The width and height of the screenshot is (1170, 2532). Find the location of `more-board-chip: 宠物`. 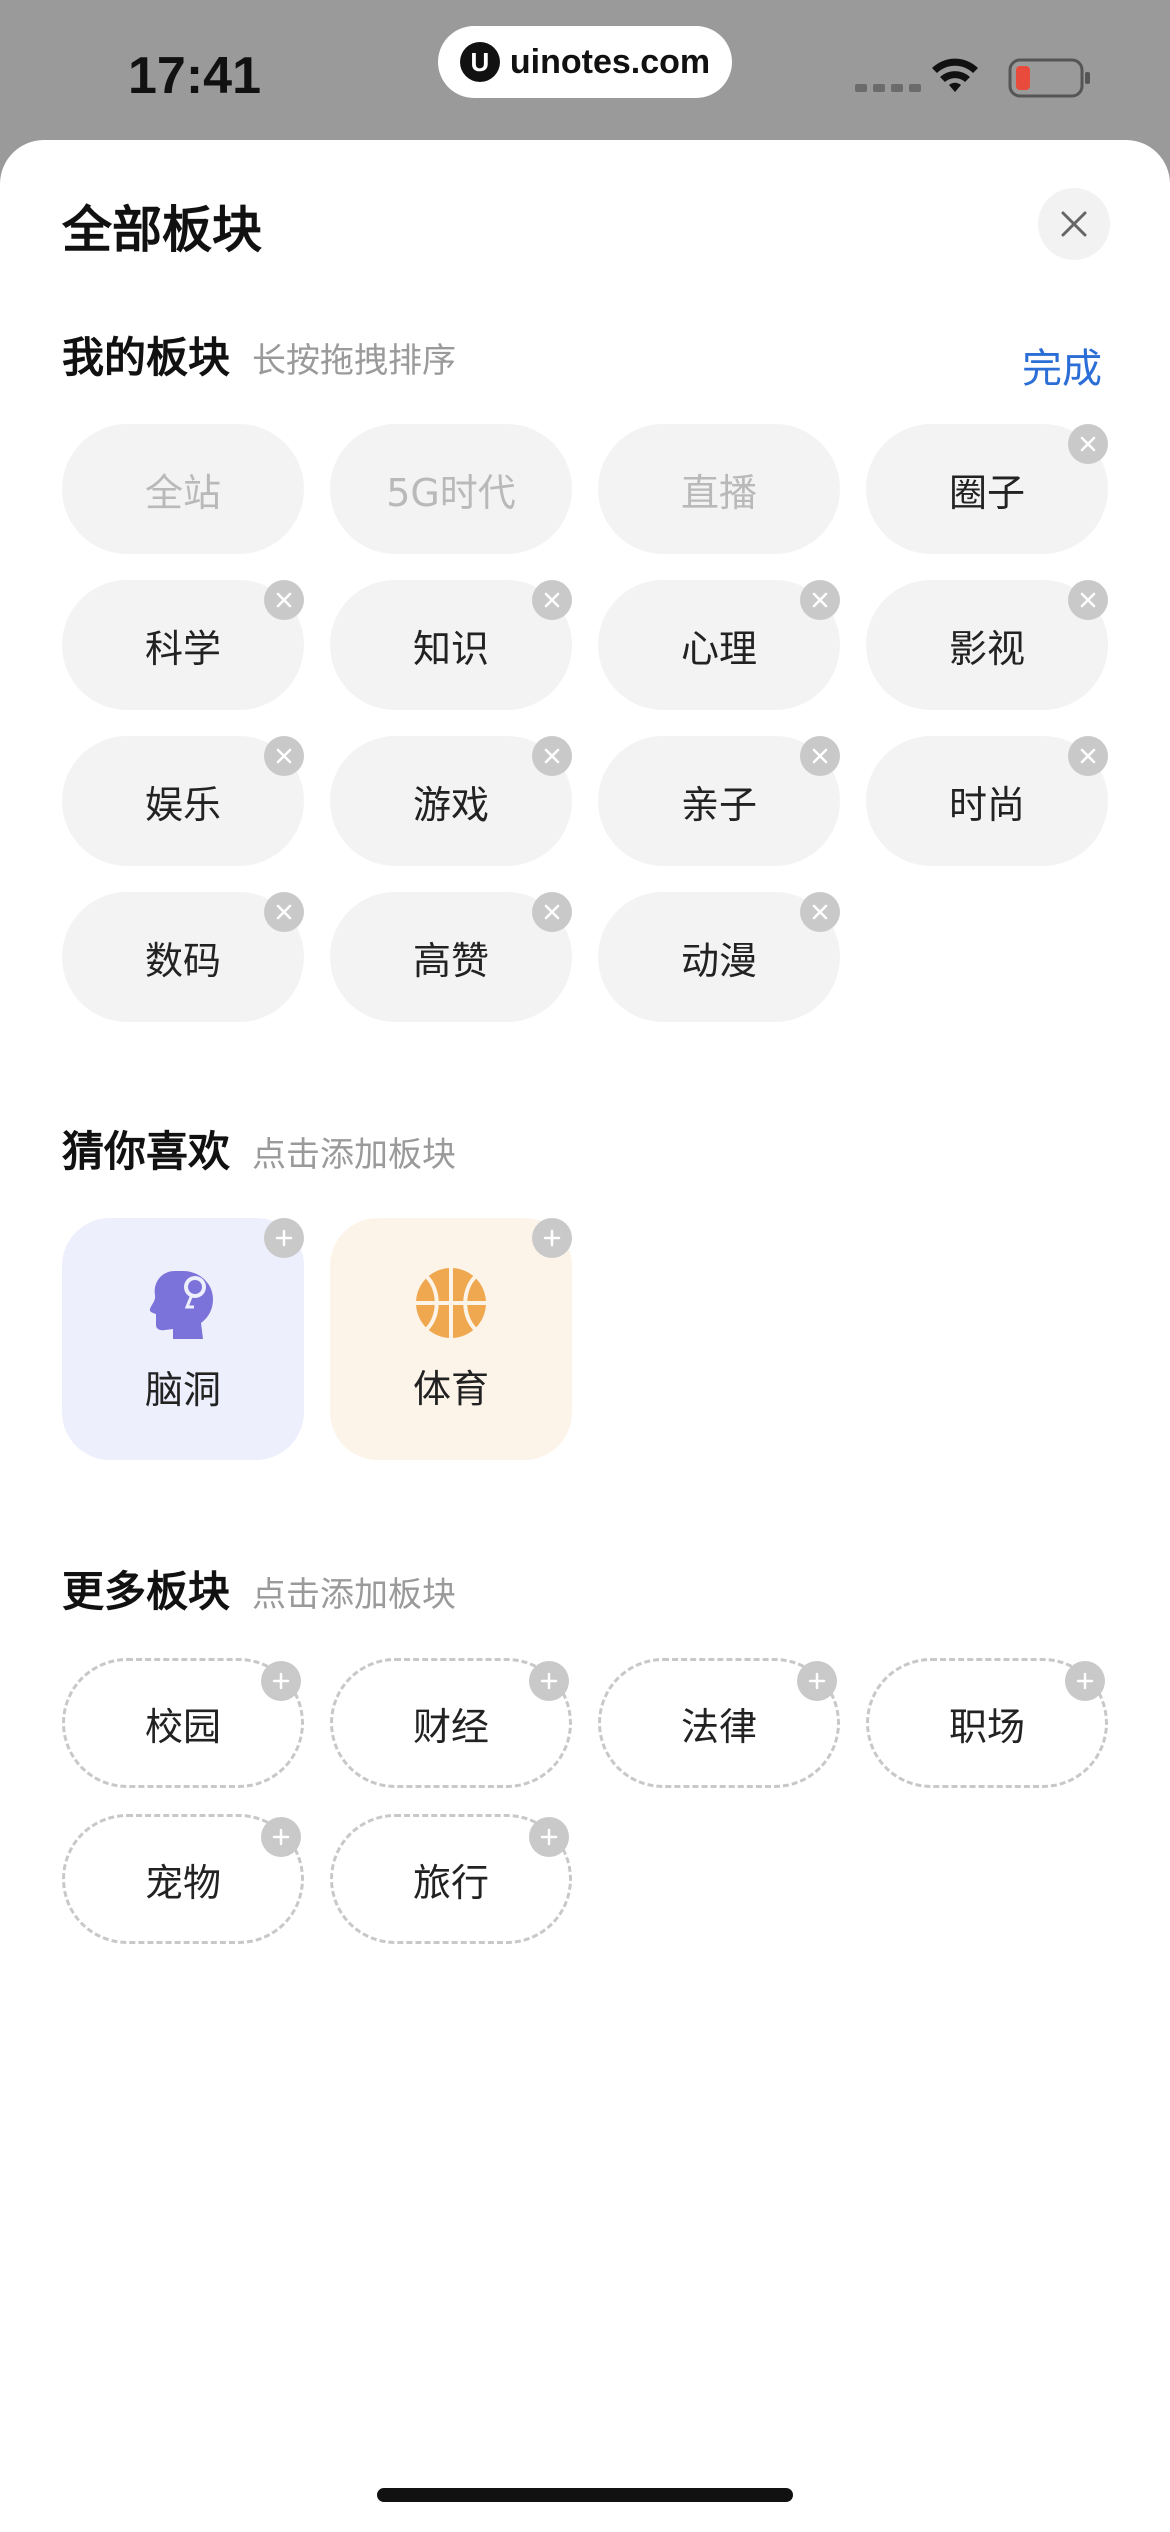

more-board-chip: 宠物 is located at coordinates (183, 1879).